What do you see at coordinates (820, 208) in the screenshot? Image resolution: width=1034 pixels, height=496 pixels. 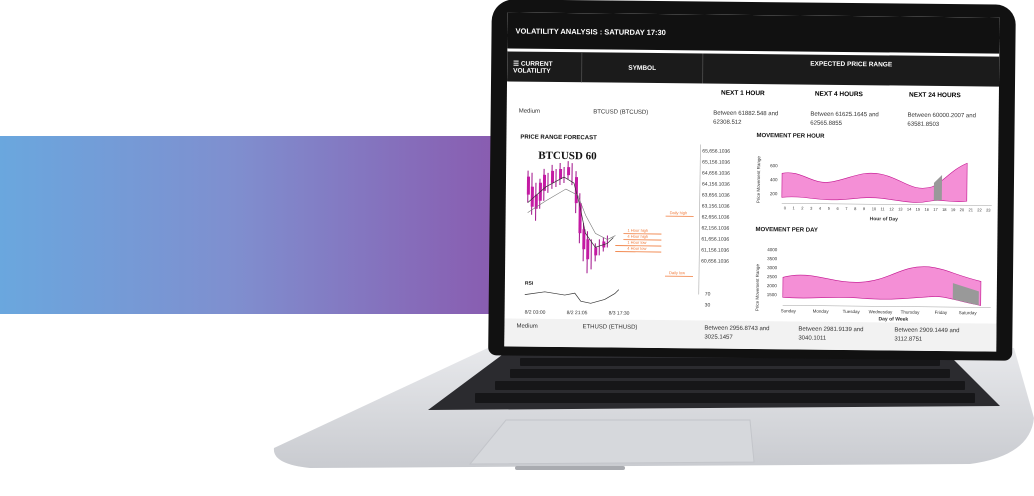 I see `hour-xtick: 4` at bounding box center [820, 208].